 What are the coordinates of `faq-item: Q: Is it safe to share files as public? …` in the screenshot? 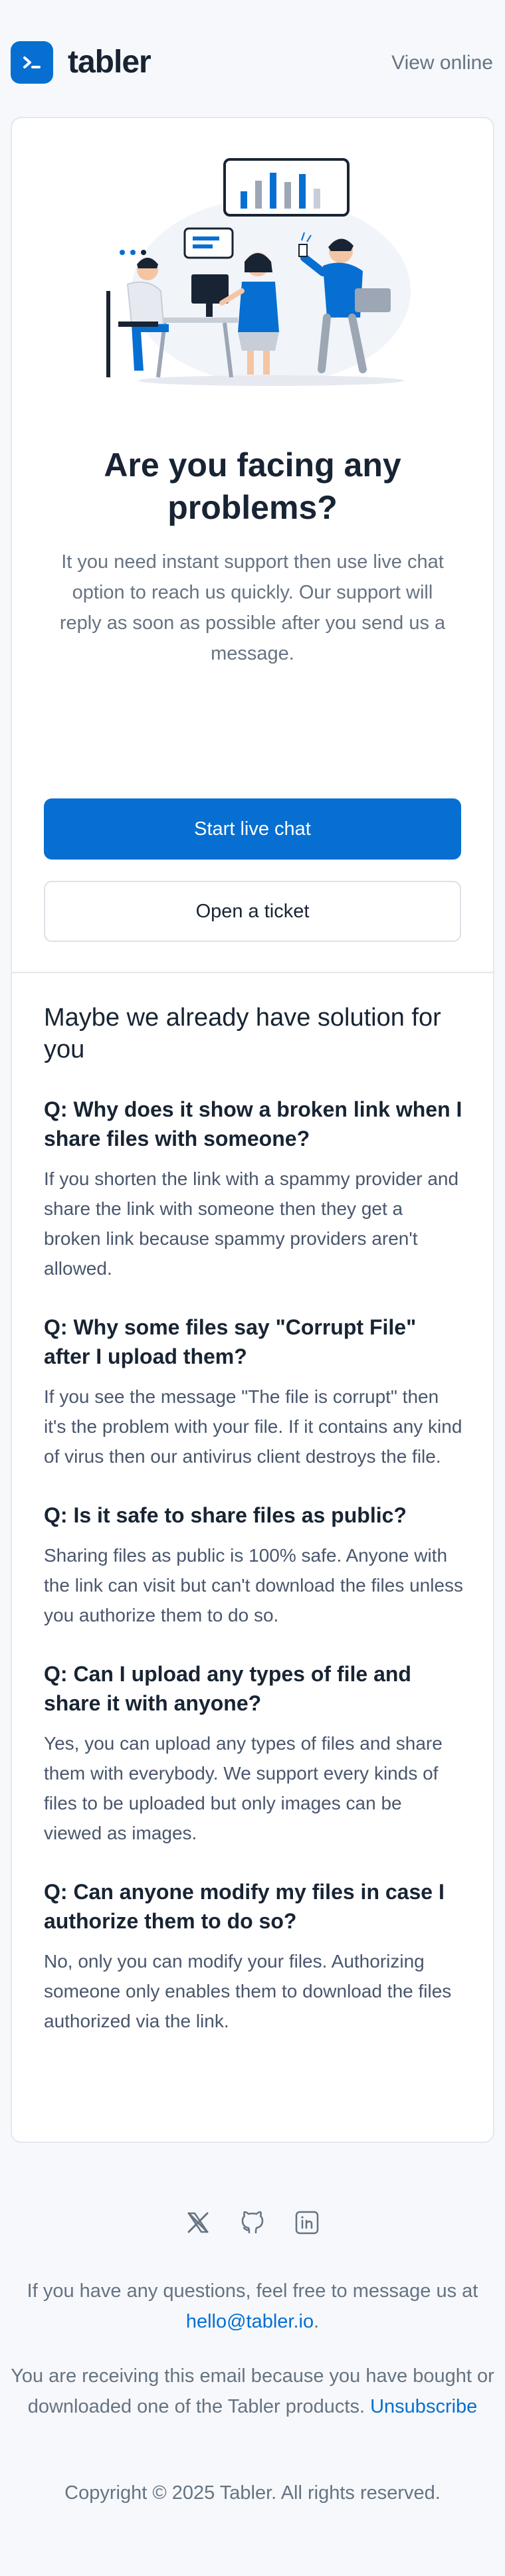 It's located at (254, 1565).